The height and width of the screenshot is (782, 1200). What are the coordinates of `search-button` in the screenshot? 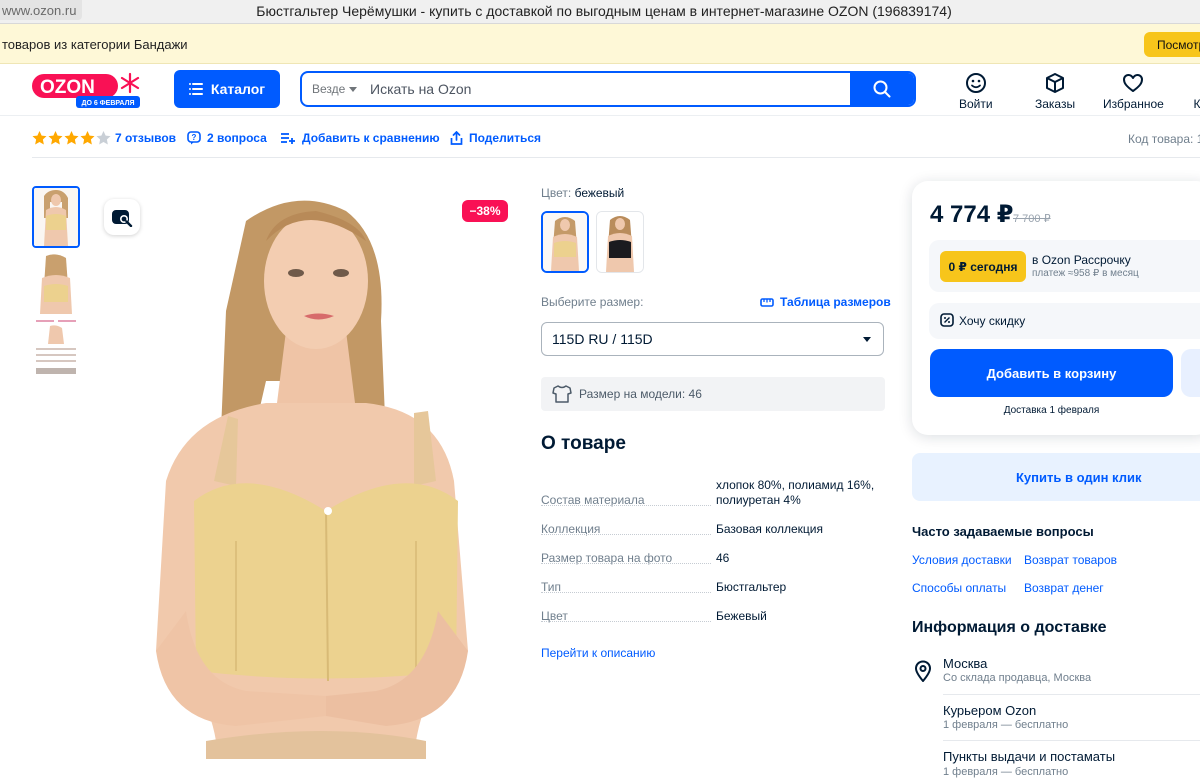 It's located at (882, 89).